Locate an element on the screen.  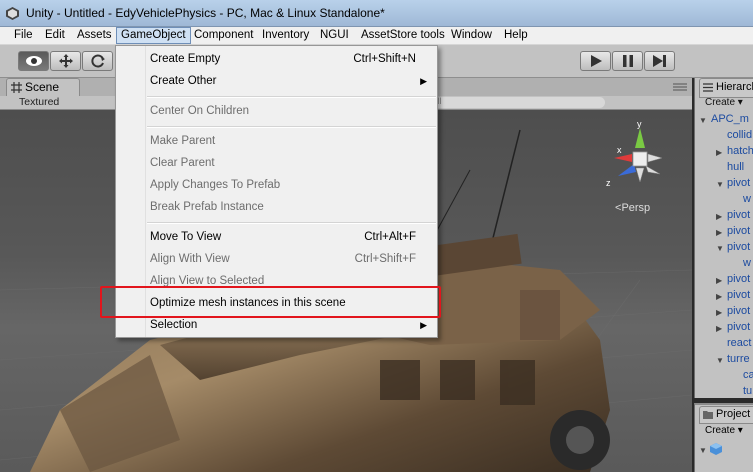
persp-label: <Persp is located at coordinates (632, 208).